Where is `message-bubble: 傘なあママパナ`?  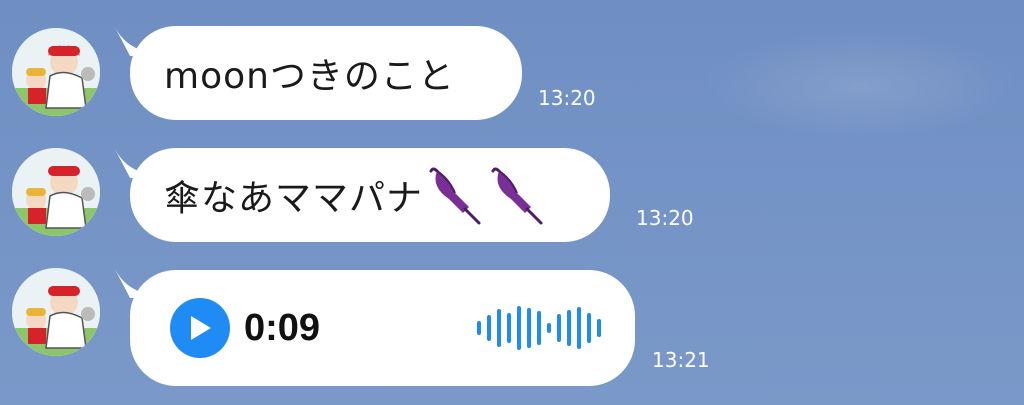
message-bubble: 傘なあママパナ is located at coordinates (370, 195).